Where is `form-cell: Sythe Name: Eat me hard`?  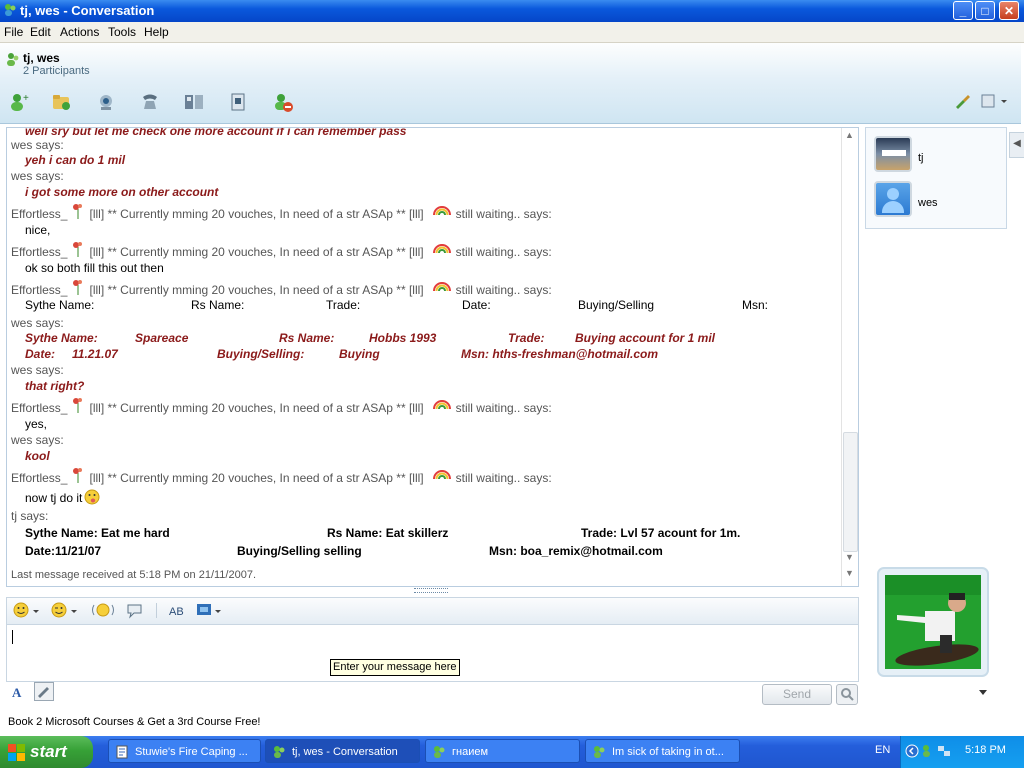 form-cell: Sythe Name: Eat me hard is located at coordinates (97, 533).